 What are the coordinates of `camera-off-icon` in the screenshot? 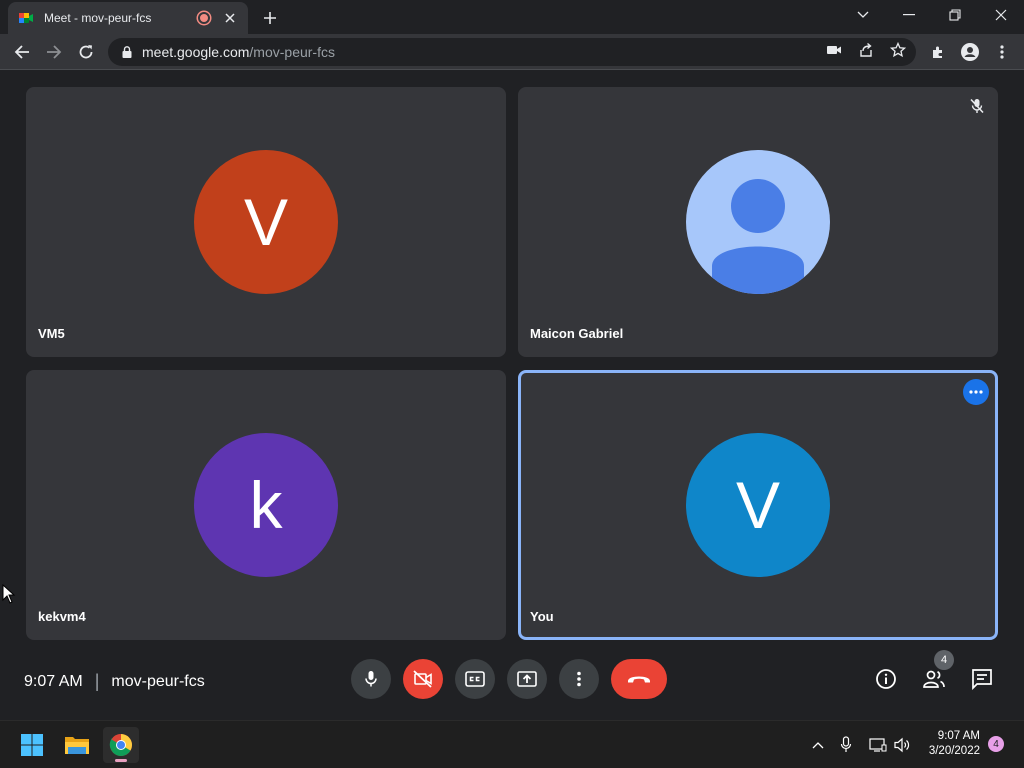 It's located at (422, 679).